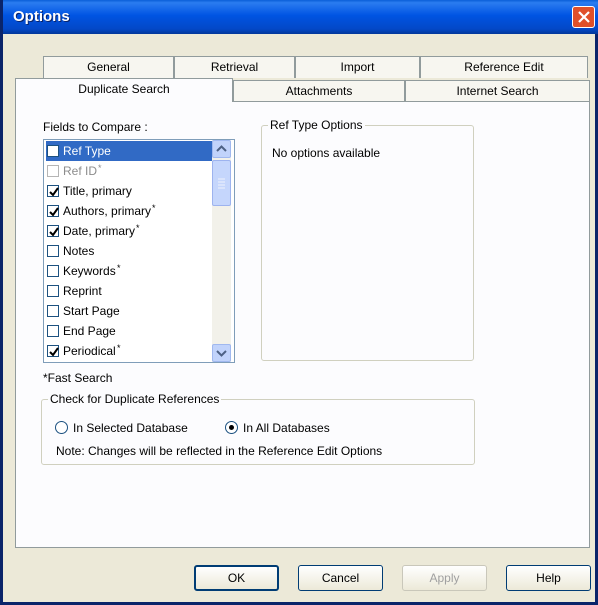  Describe the element at coordinates (97, 191) in the screenshot. I see `field-label: Title, primary` at that location.